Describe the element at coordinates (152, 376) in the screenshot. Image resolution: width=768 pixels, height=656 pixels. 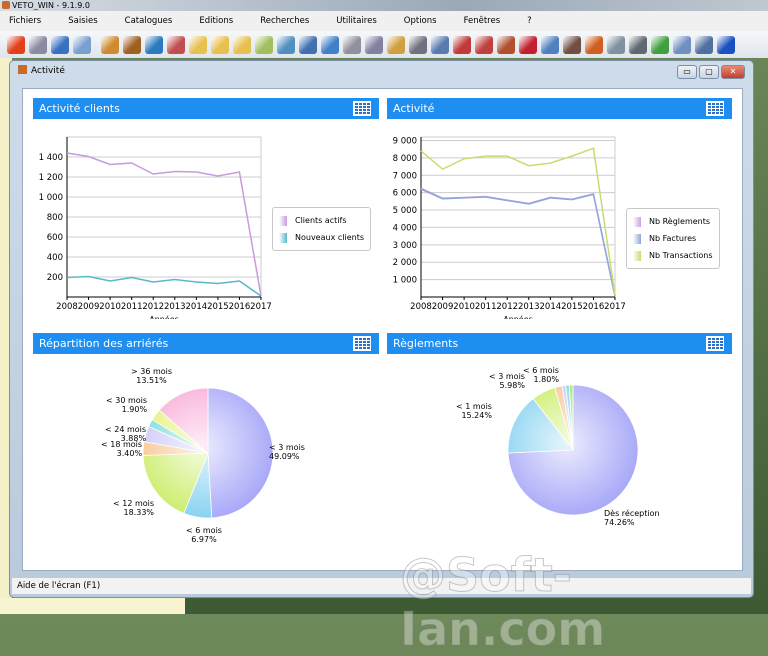
I see `pie-label-36: > 36 mois 13.51%` at that location.